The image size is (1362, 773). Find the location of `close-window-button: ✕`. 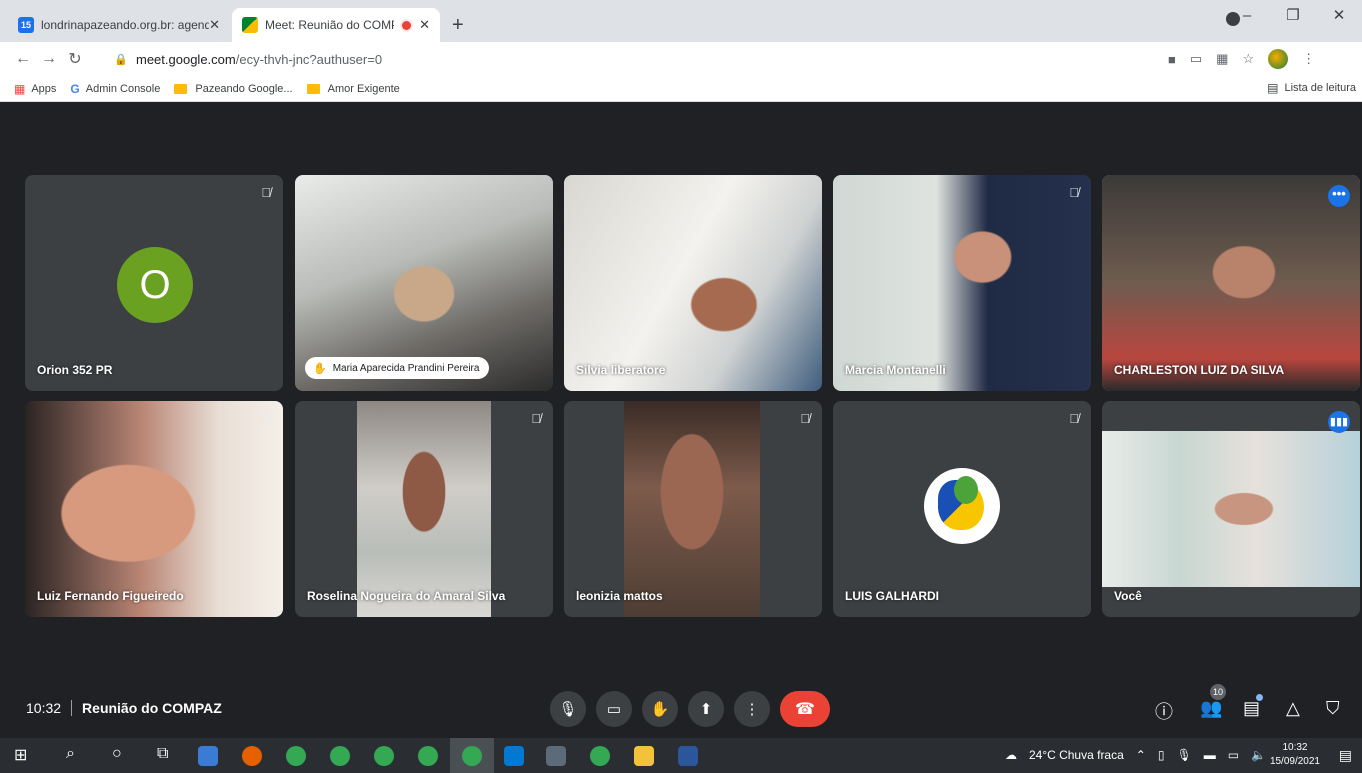

close-window-button: ✕ is located at coordinates (1339, 15).